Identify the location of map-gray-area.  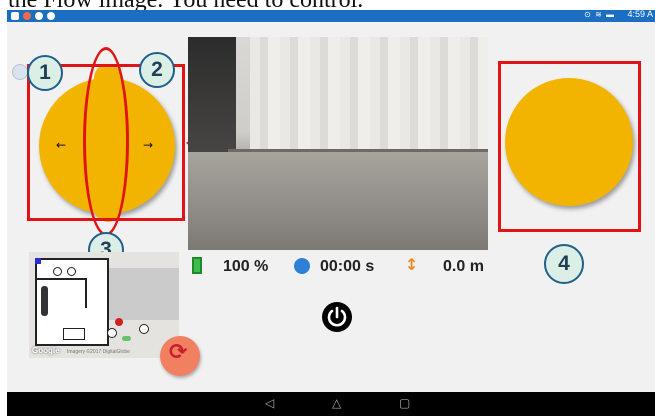
(143, 294).